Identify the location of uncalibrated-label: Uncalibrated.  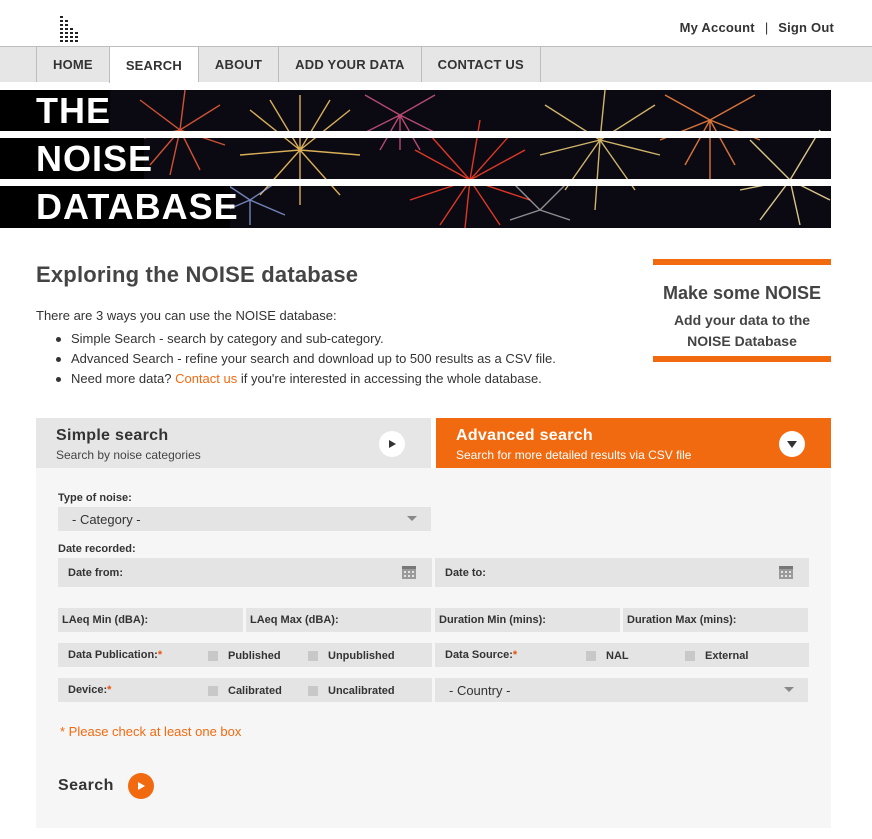
(361, 691).